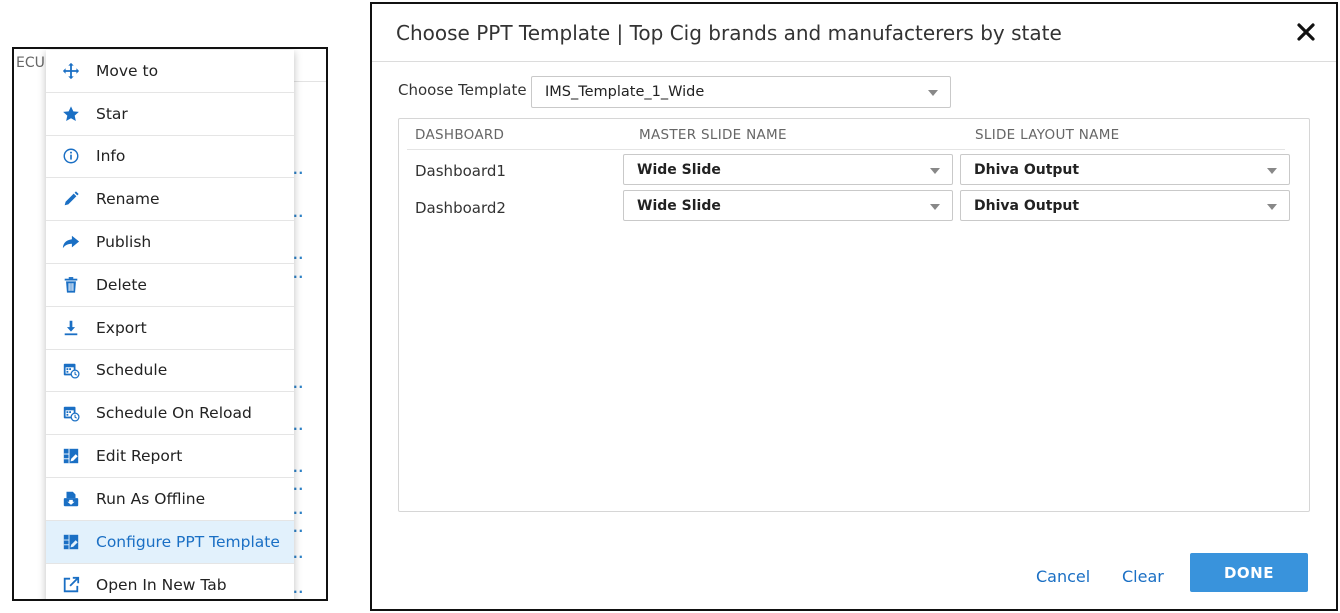  I want to click on menu-item-label: Publish, so click(124, 242).